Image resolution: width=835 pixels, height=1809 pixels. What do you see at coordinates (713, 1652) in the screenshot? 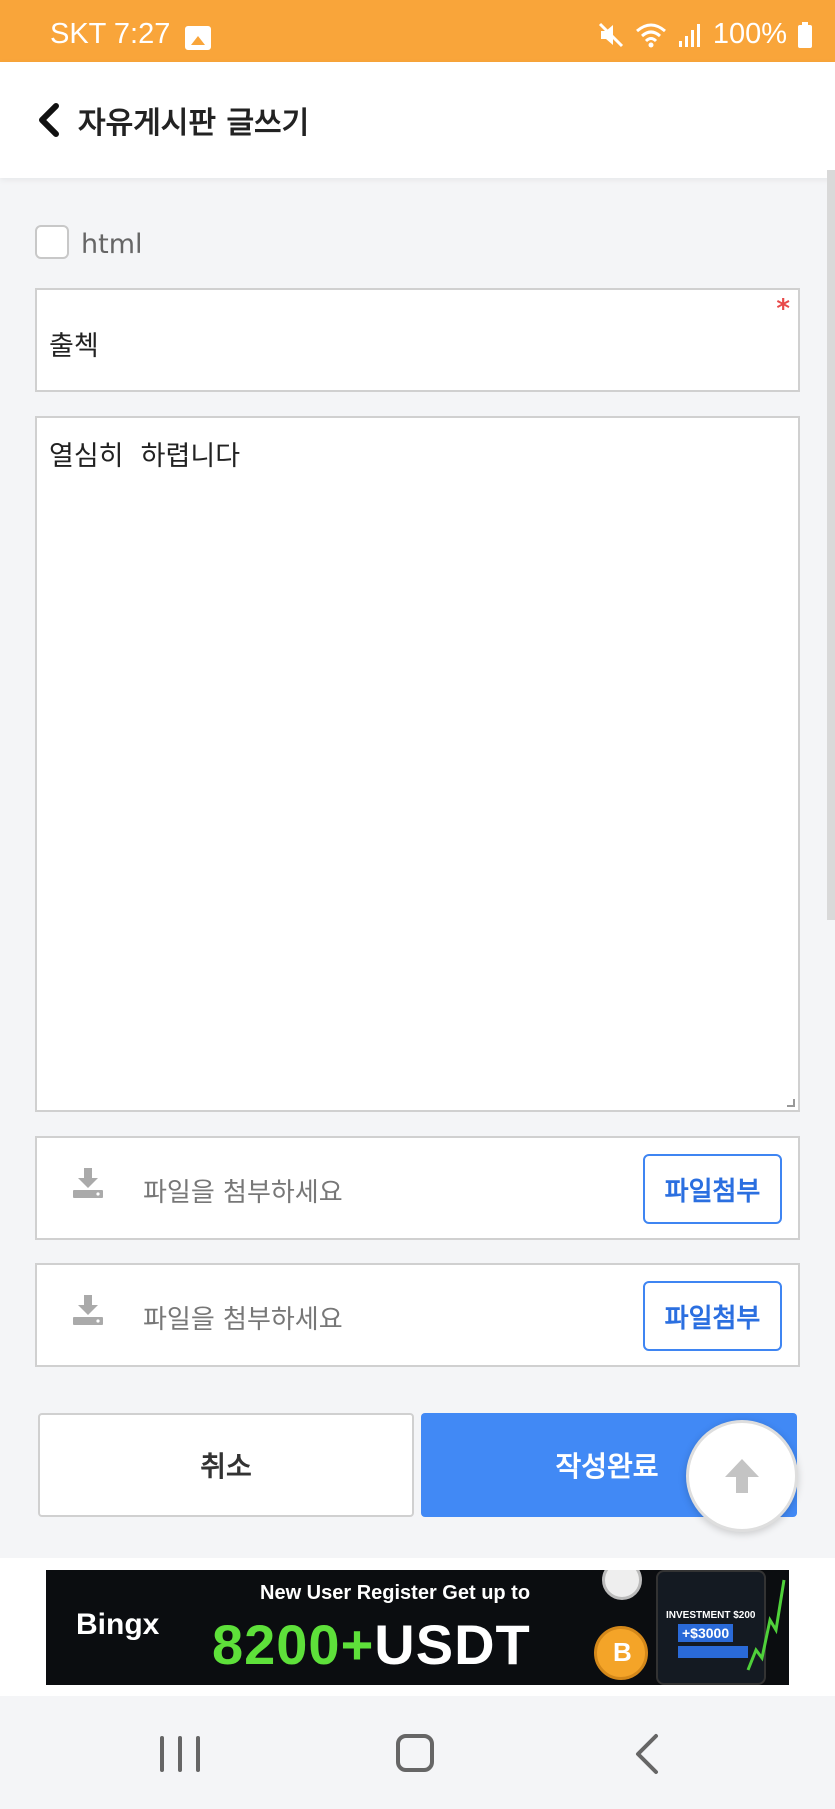
I see `ad-phone-button` at bounding box center [713, 1652].